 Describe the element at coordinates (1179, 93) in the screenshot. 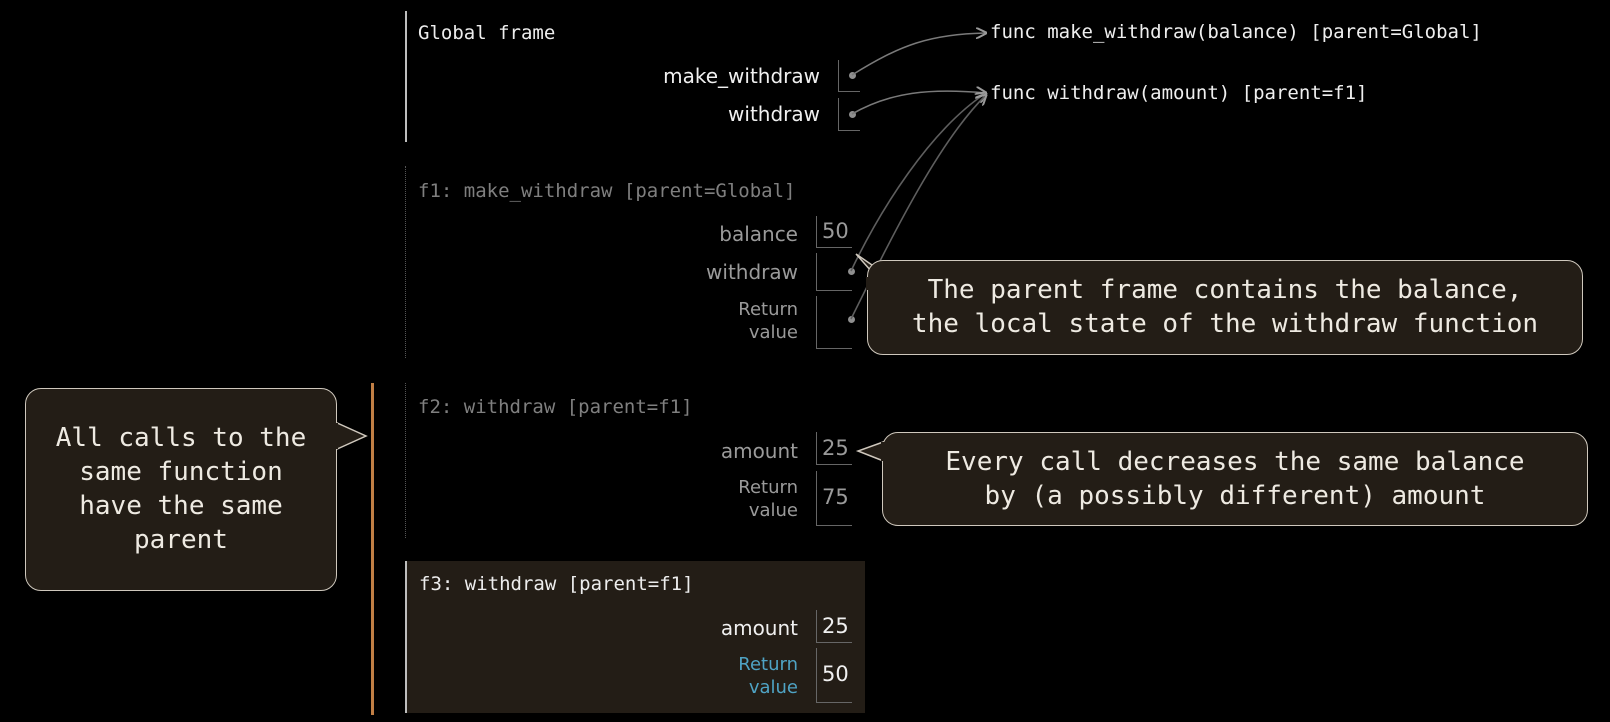

I see `function-object-withdraw: func withdraw(amount) [parent=f1]` at that location.